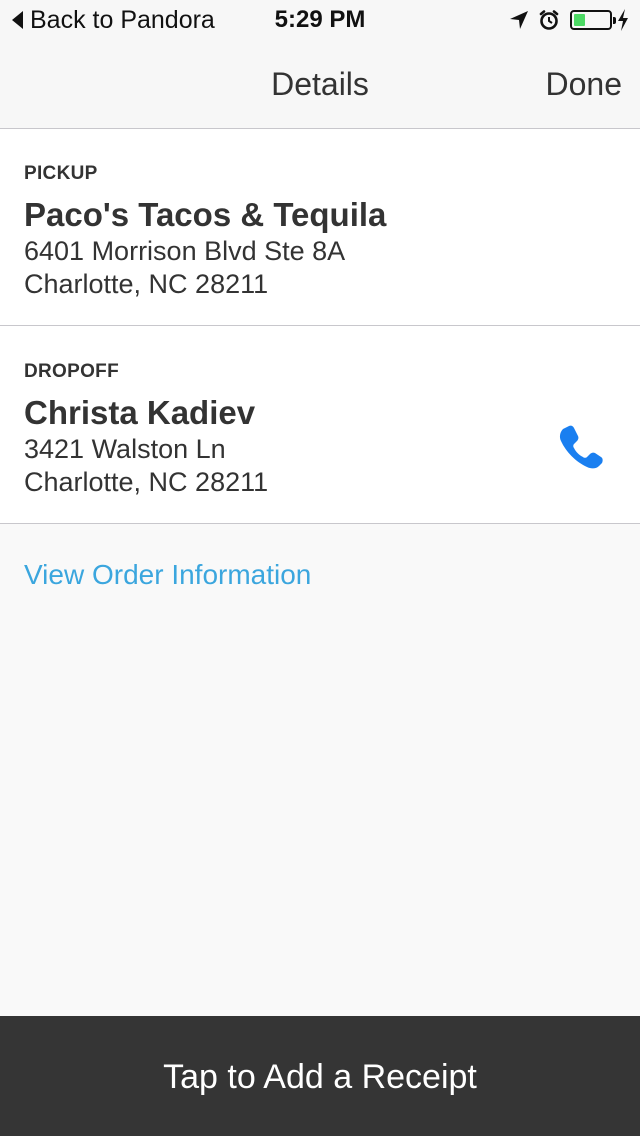 This screenshot has width=640, height=1136. I want to click on view-order-information-link: View Order Information, so click(167, 575).